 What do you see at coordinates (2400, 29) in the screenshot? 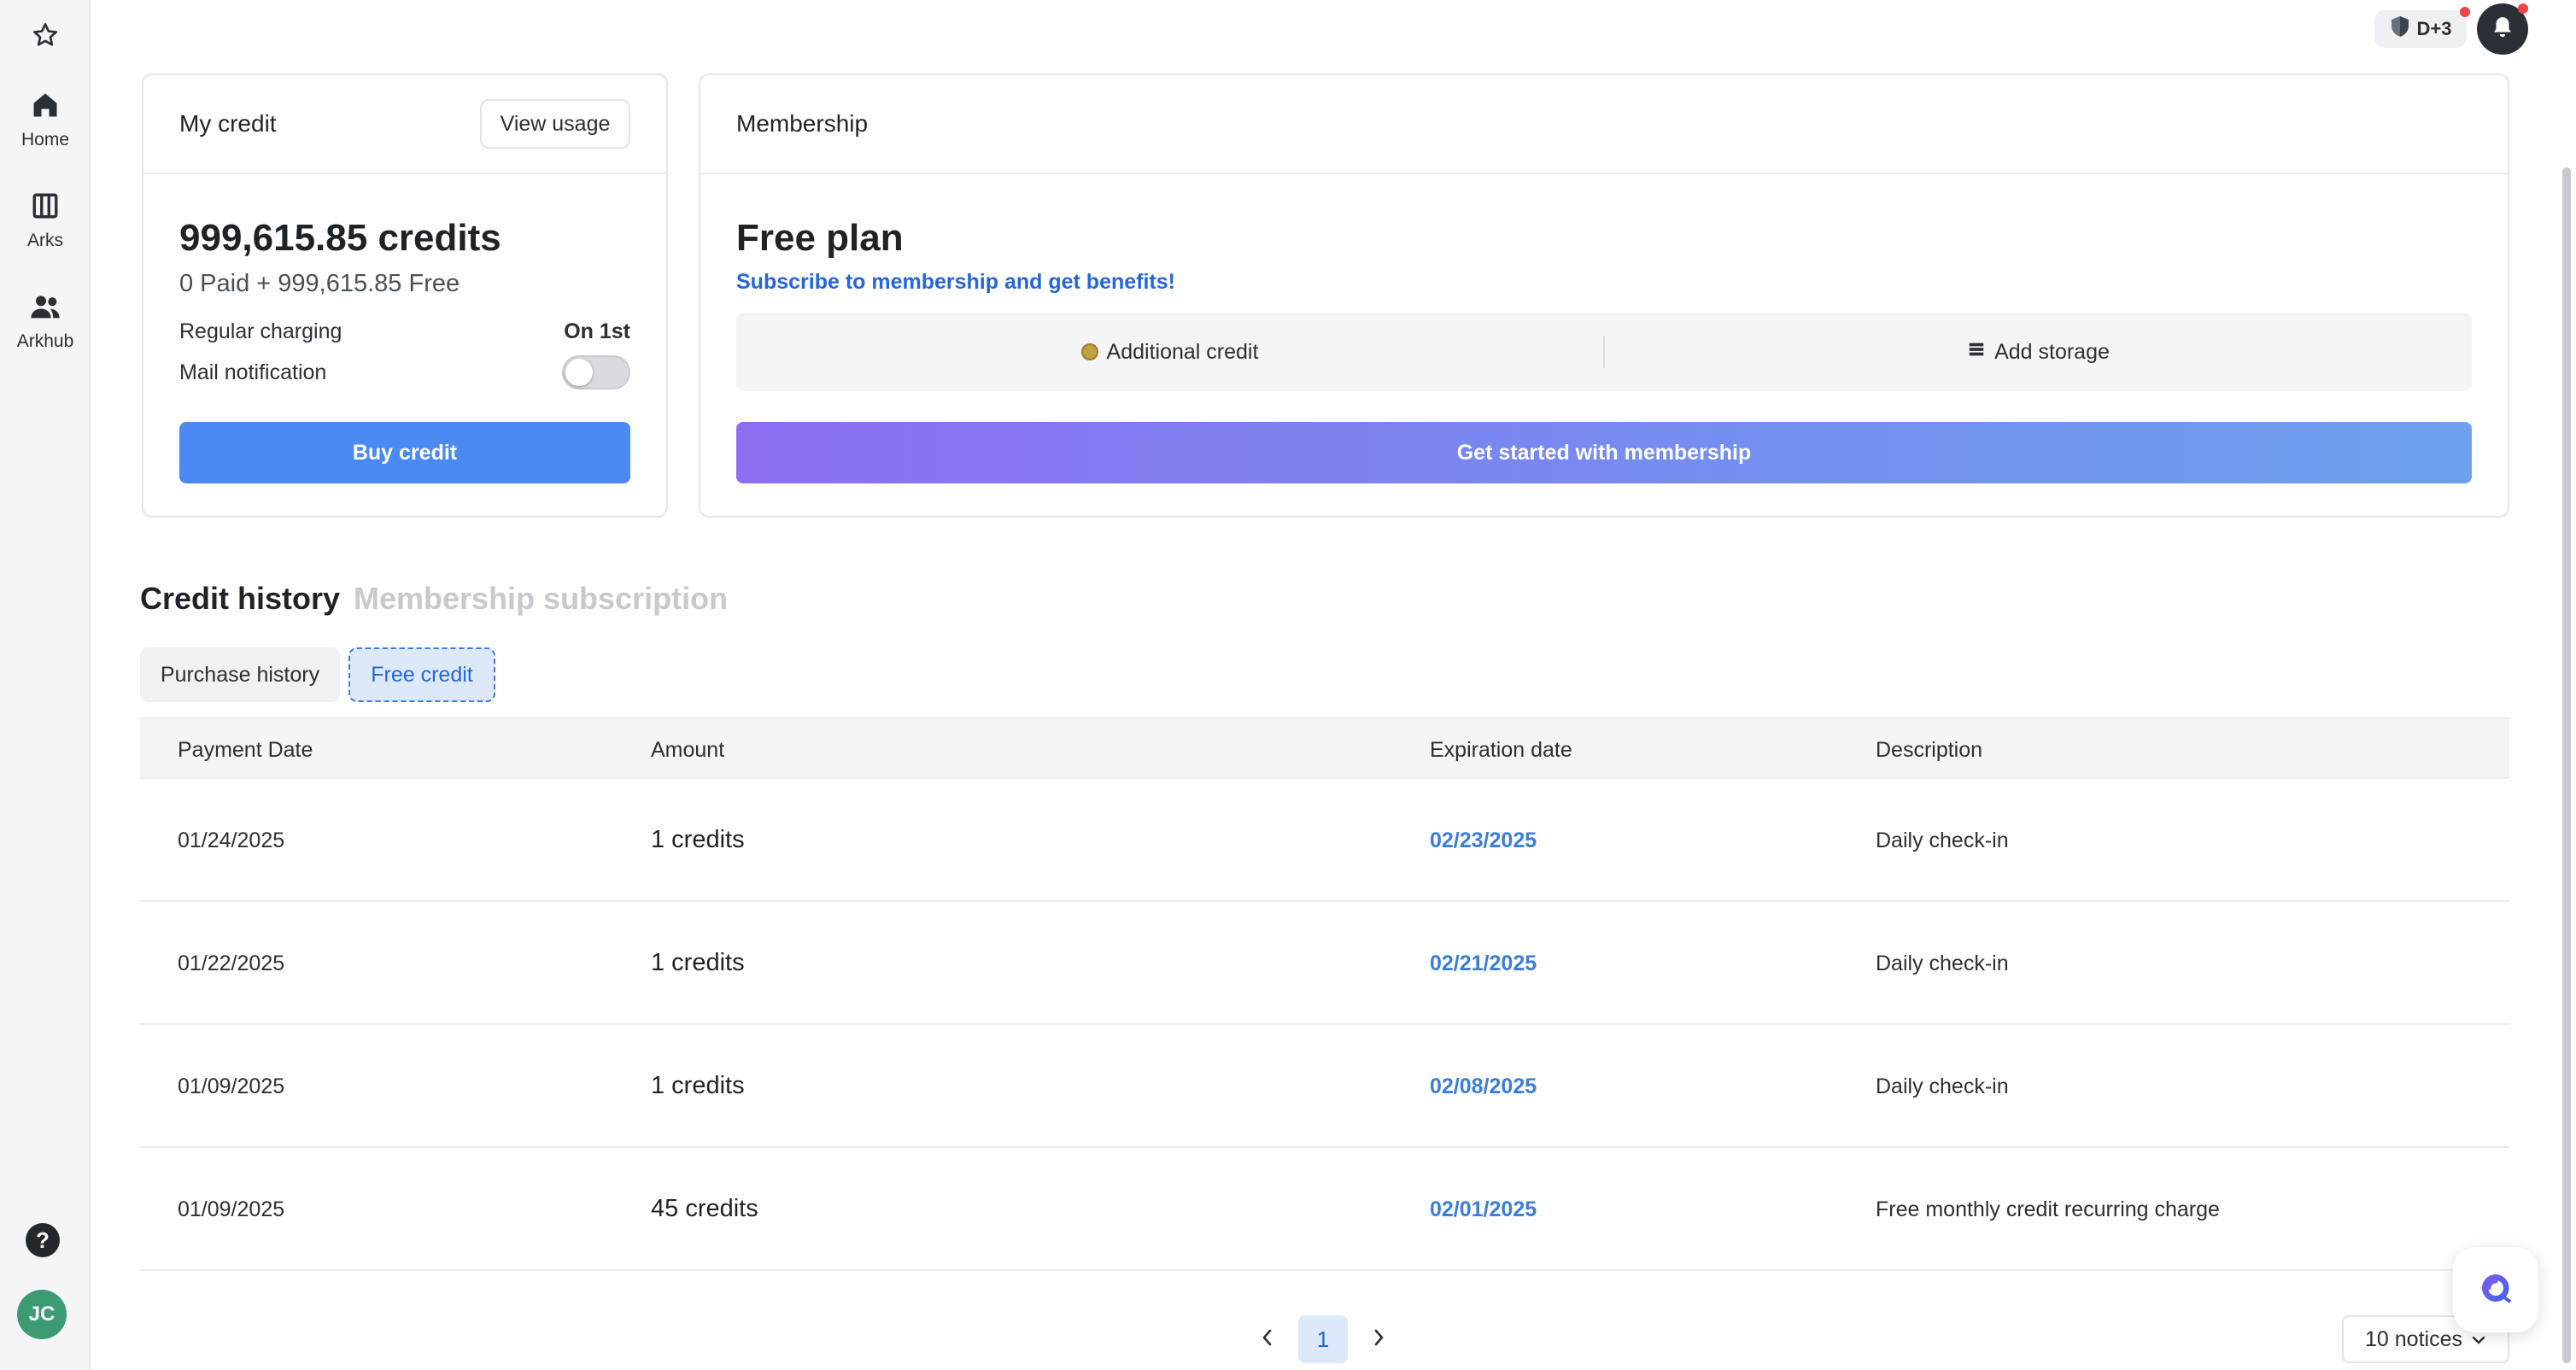
I see `shield-icon` at bounding box center [2400, 29].